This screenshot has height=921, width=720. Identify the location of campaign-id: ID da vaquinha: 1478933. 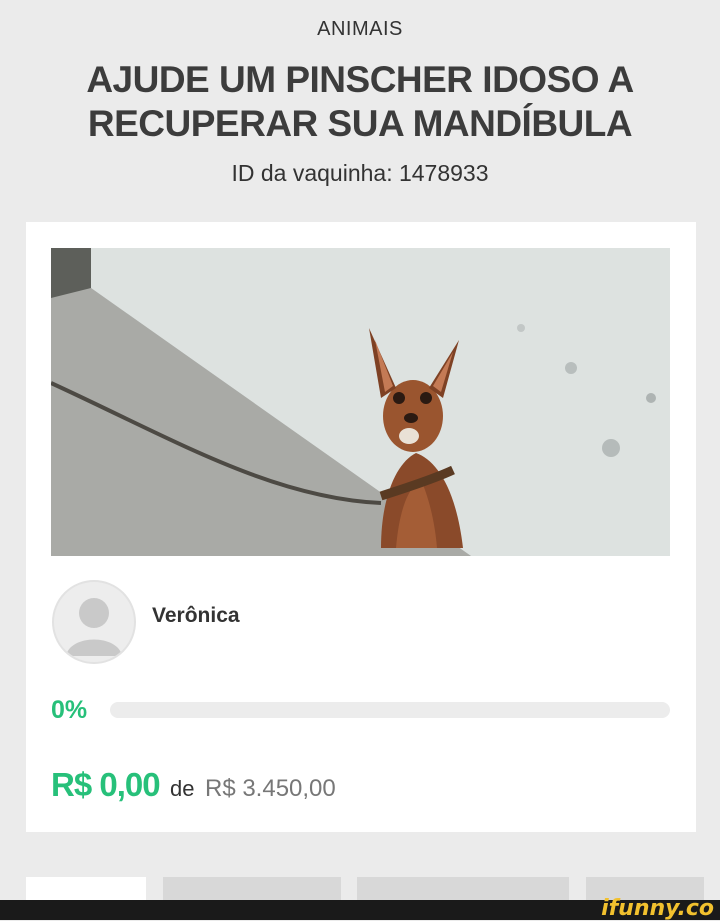
(360, 173).